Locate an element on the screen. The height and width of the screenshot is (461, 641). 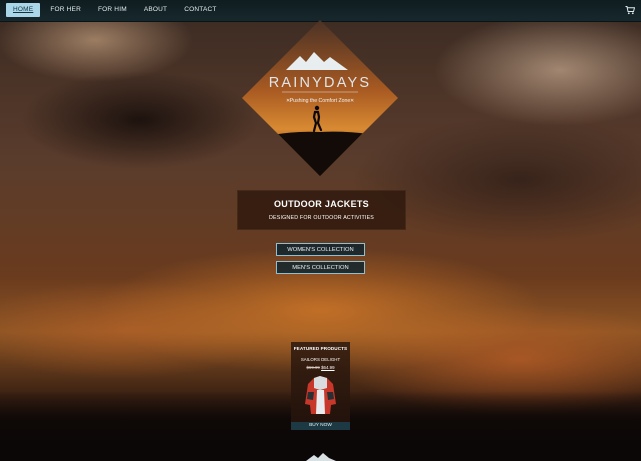
buy-now-button: BUY NOW is located at coordinates (320, 426).